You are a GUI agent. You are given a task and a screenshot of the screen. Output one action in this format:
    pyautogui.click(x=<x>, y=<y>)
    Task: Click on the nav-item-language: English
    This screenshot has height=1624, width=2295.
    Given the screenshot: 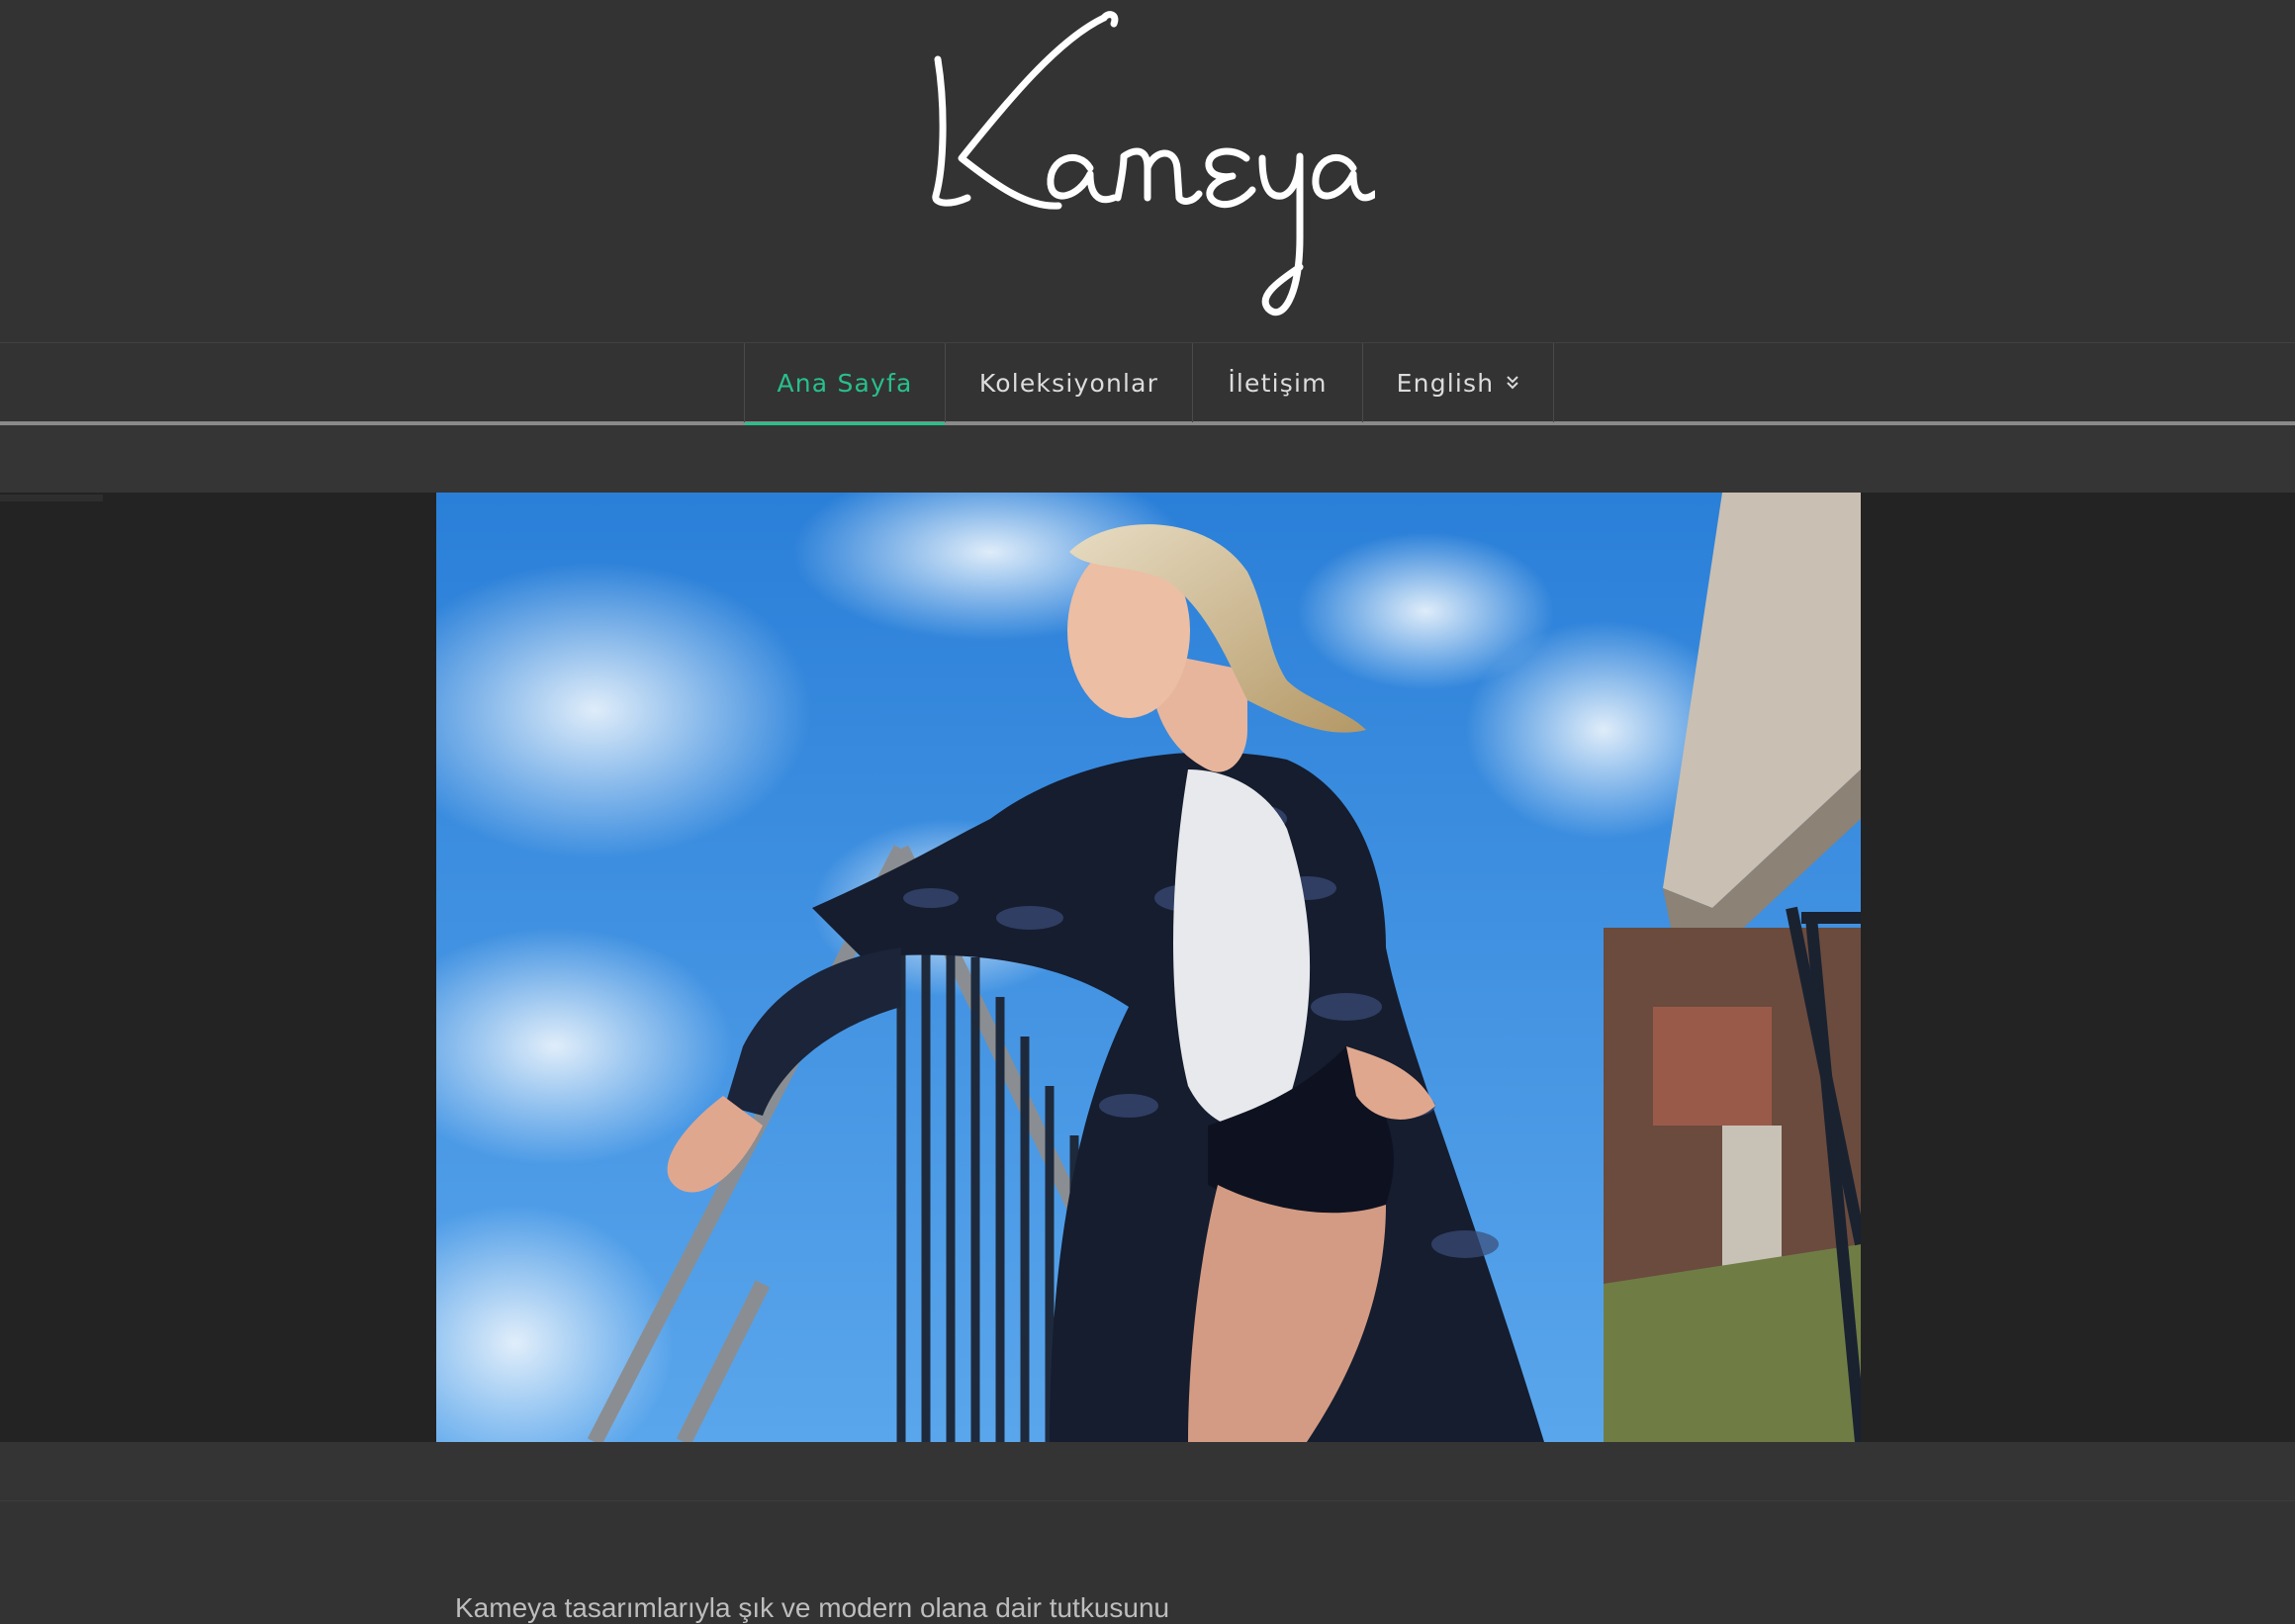 What is the action you would take?
    pyautogui.click(x=1458, y=382)
    